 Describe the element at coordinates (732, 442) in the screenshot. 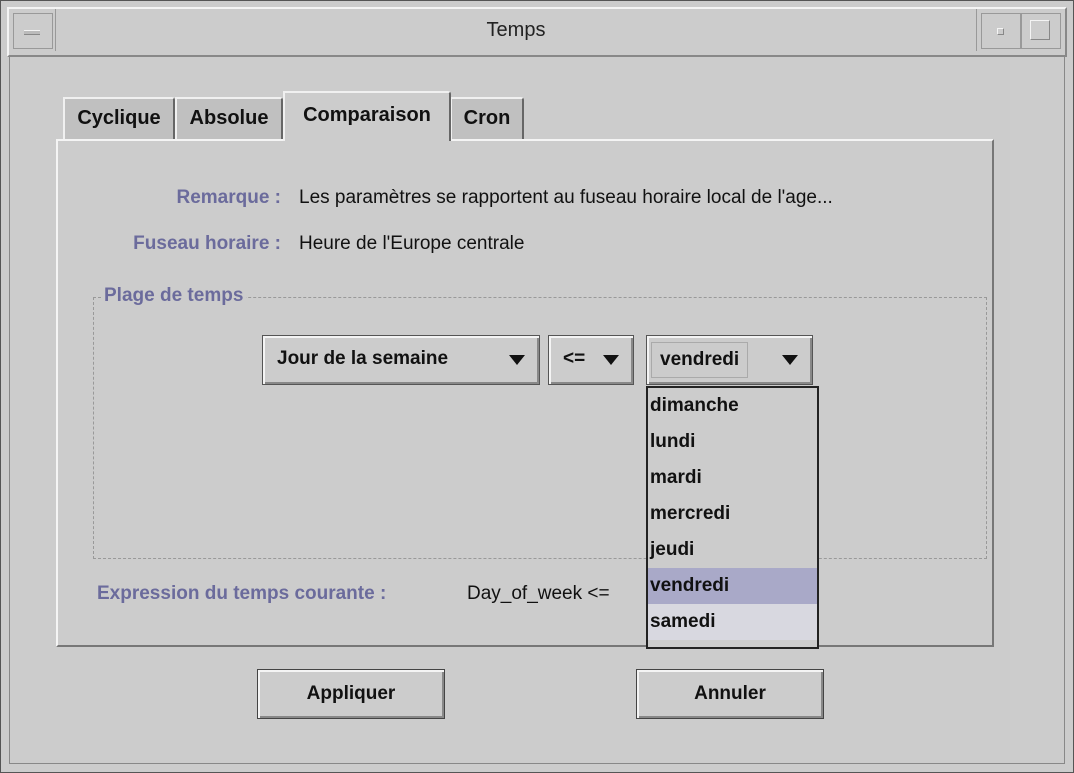

I see `dropdown-option: lundi` at that location.